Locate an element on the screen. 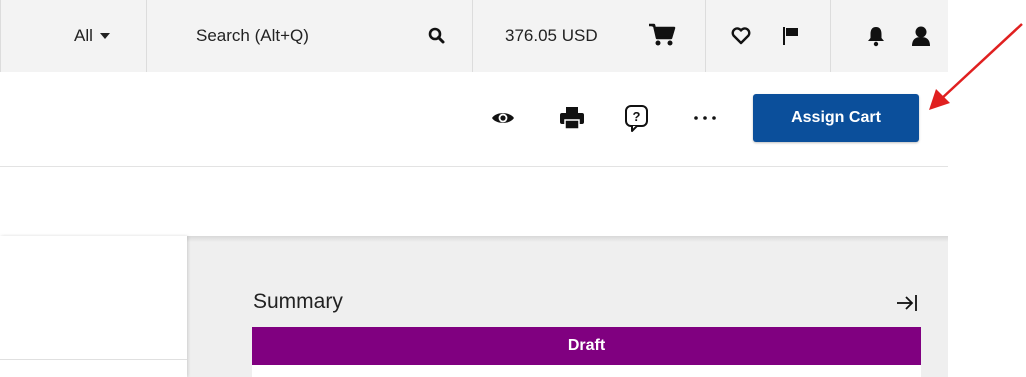 The width and height of the screenshot is (1026, 377). cart-icon is located at coordinates (662, 35).